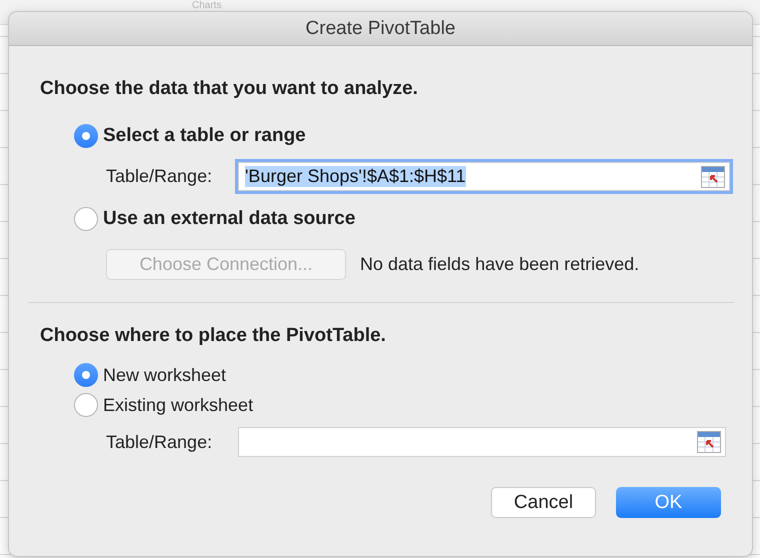  What do you see at coordinates (484, 176) in the screenshot?
I see `range-field: 'Burger Shops'!$A$1:$H$11` at bounding box center [484, 176].